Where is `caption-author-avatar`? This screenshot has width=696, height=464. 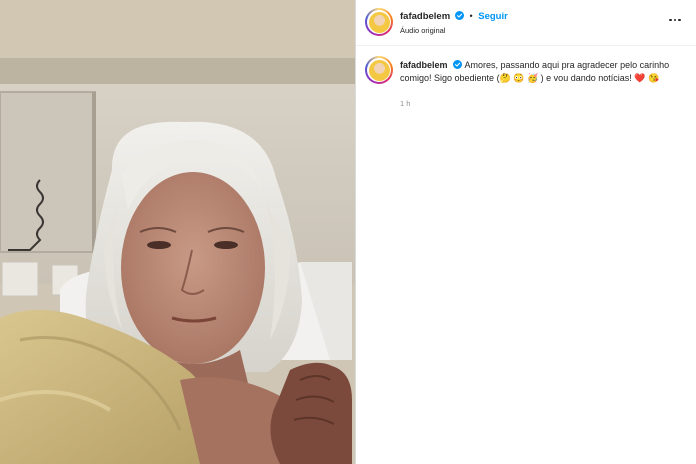
caption-author-avatar is located at coordinates (379, 70).